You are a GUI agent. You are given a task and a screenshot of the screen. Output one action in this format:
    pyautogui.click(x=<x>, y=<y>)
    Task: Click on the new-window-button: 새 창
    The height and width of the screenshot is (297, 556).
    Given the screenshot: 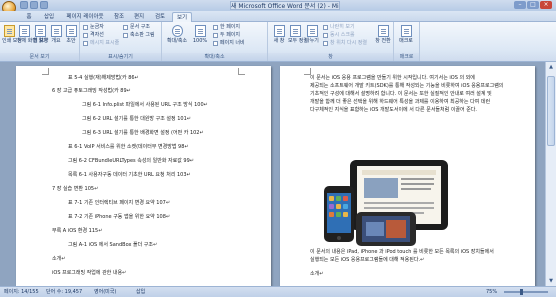 What is the action you would take?
    pyautogui.click(x=279, y=34)
    